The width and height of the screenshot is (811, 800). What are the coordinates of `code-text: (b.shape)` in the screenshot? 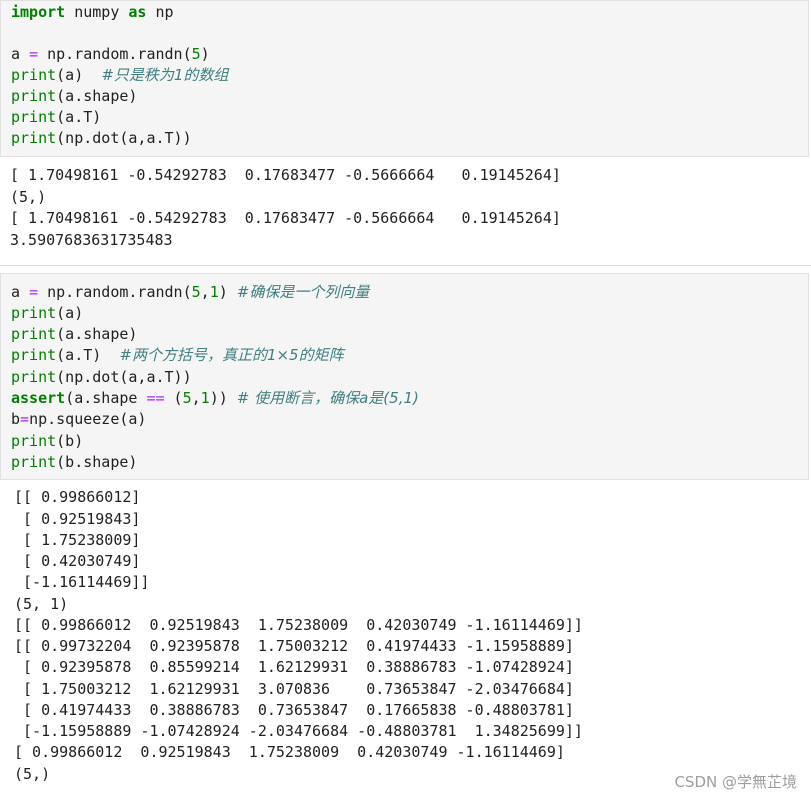 It's located at (97, 462).